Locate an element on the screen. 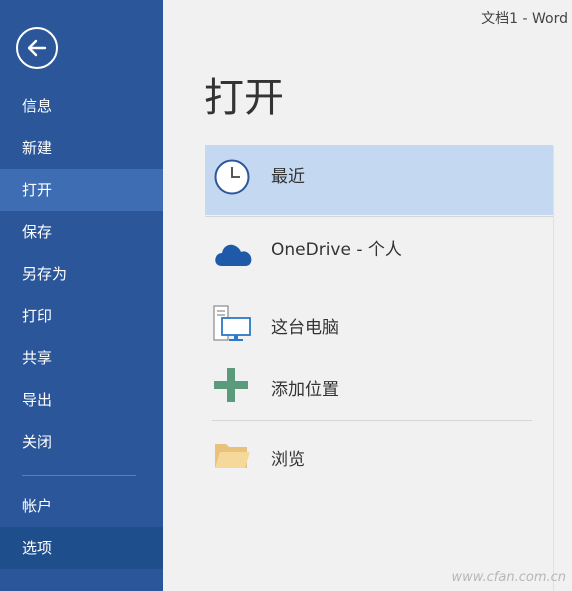  location-divider-top is located at coordinates (379, 216).